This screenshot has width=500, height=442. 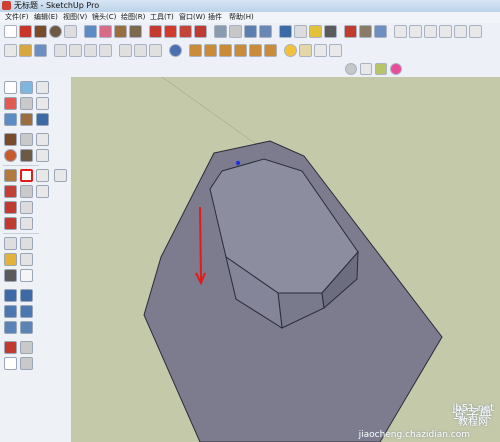 I want to click on section-tool-icon, so click(x=26, y=275).